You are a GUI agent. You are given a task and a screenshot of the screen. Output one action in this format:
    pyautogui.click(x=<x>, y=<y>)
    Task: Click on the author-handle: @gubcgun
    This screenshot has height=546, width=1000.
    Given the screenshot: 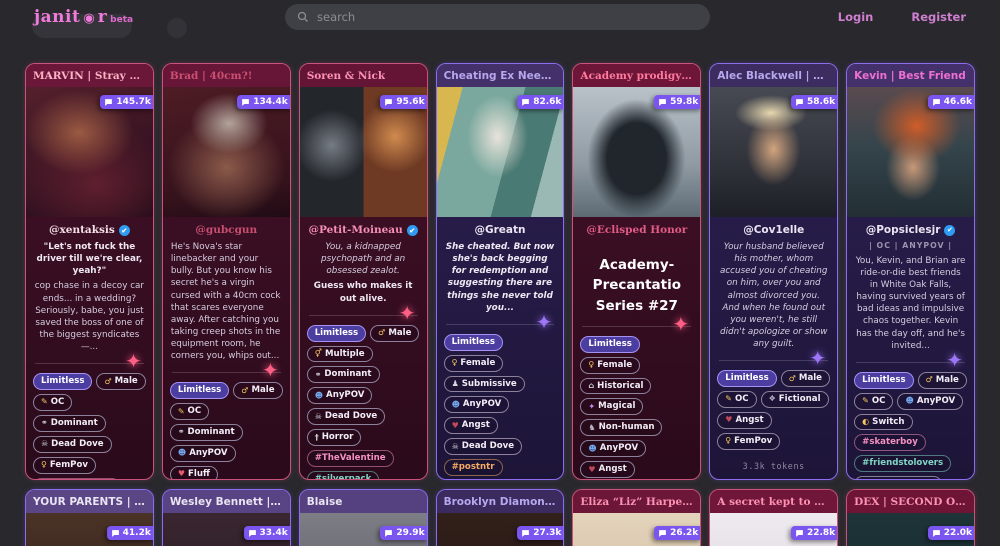 What is the action you would take?
    pyautogui.click(x=226, y=230)
    